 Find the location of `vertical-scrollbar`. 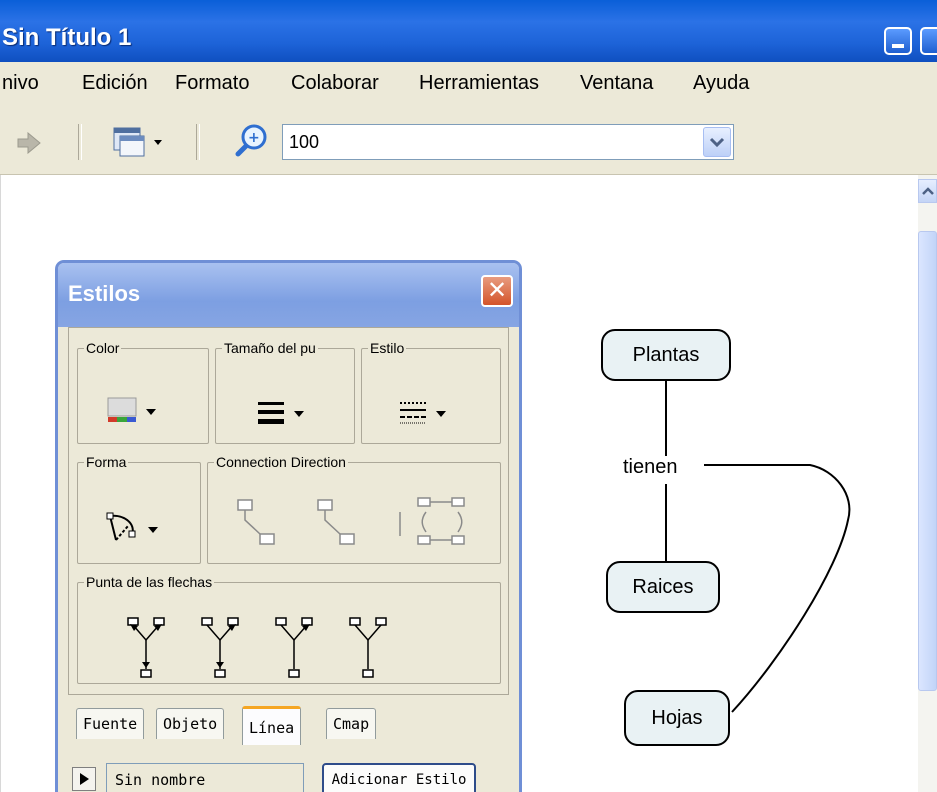

vertical-scrollbar is located at coordinates (927, 483).